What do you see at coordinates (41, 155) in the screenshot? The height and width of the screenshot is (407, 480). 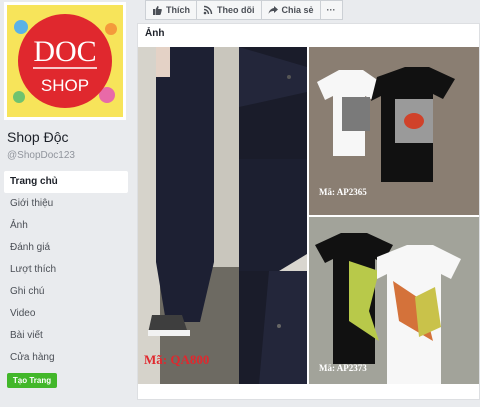 I see `page-handle: @ShopDoc123` at bounding box center [41, 155].